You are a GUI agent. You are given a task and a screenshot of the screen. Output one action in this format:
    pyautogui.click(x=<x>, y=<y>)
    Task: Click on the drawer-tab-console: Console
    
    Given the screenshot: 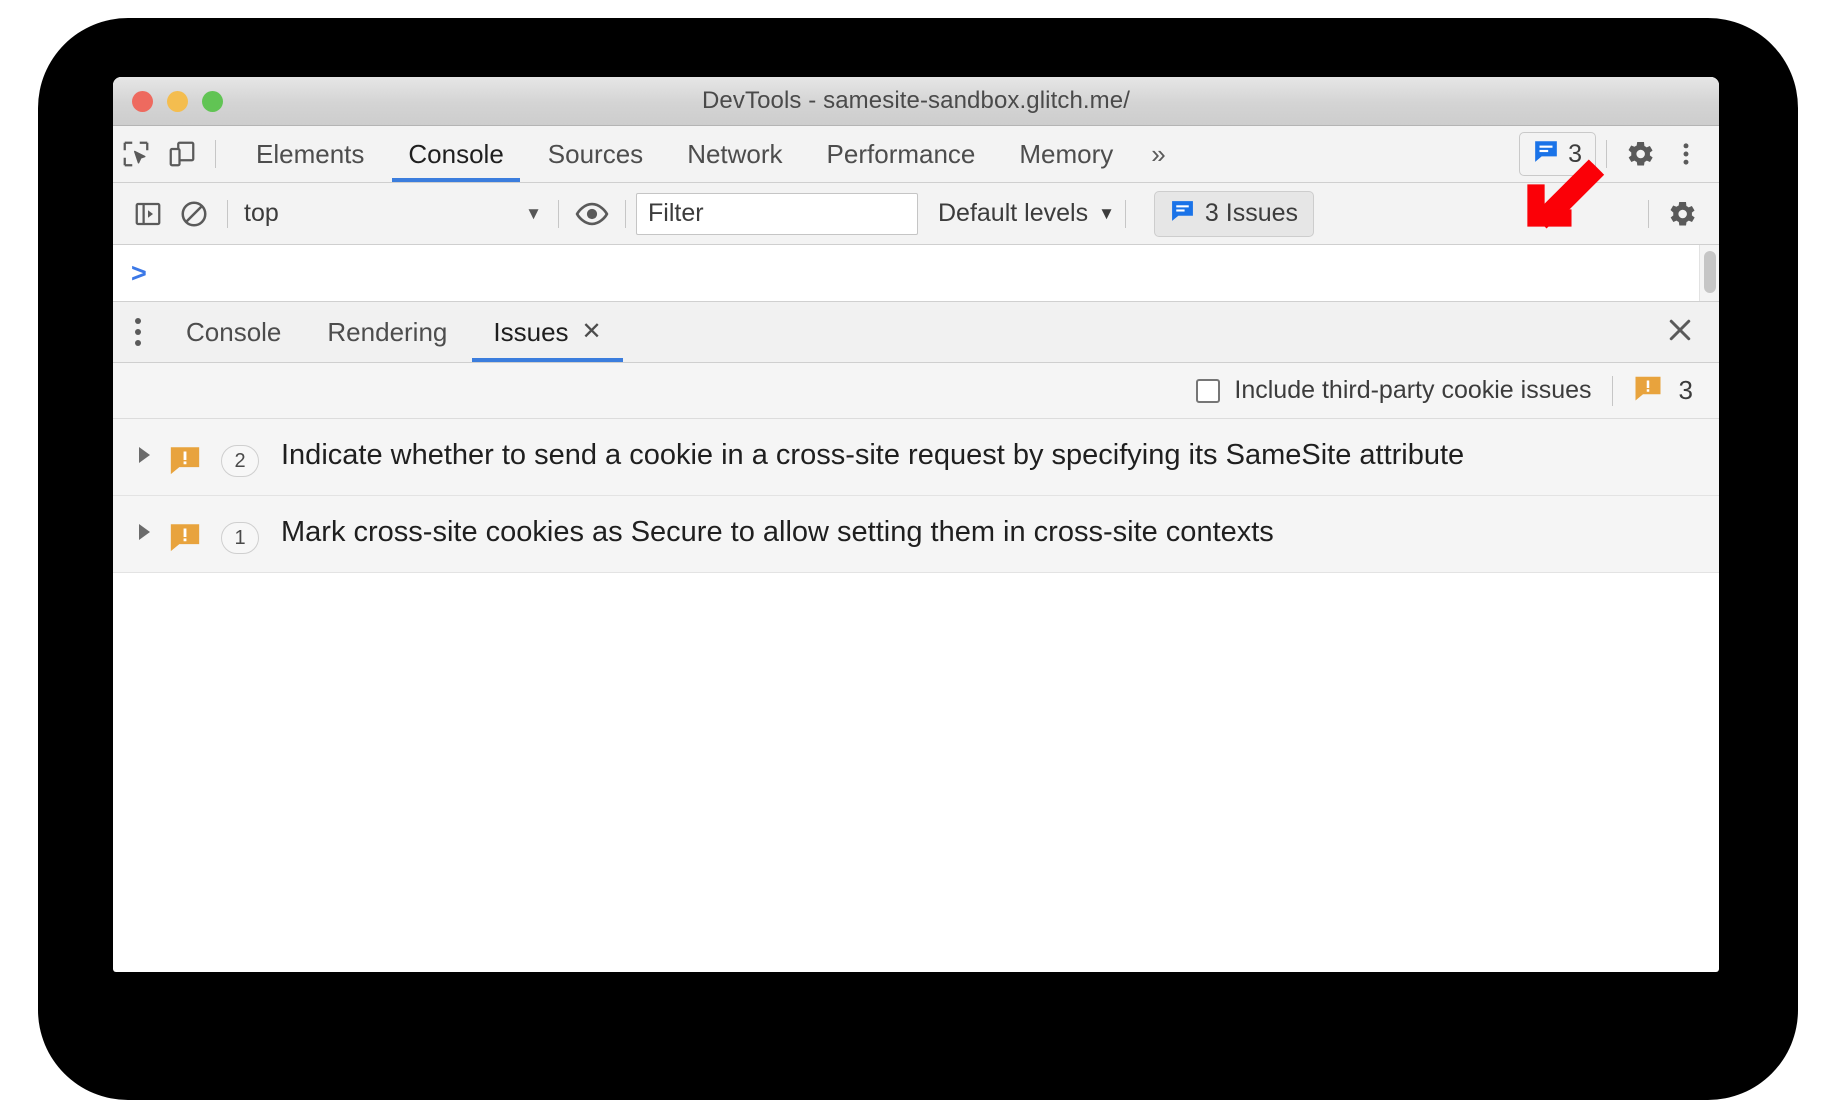 What is the action you would take?
    pyautogui.click(x=233, y=332)
    